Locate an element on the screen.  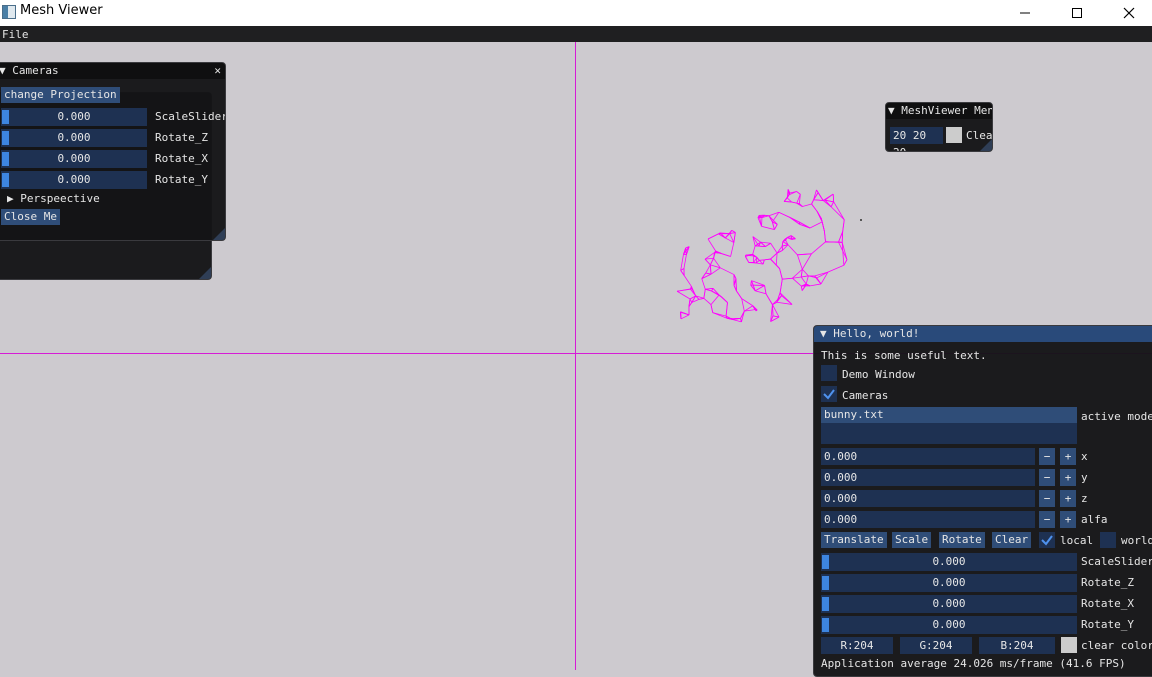
clear-color-swatch is located at coordinates (1069, 645).